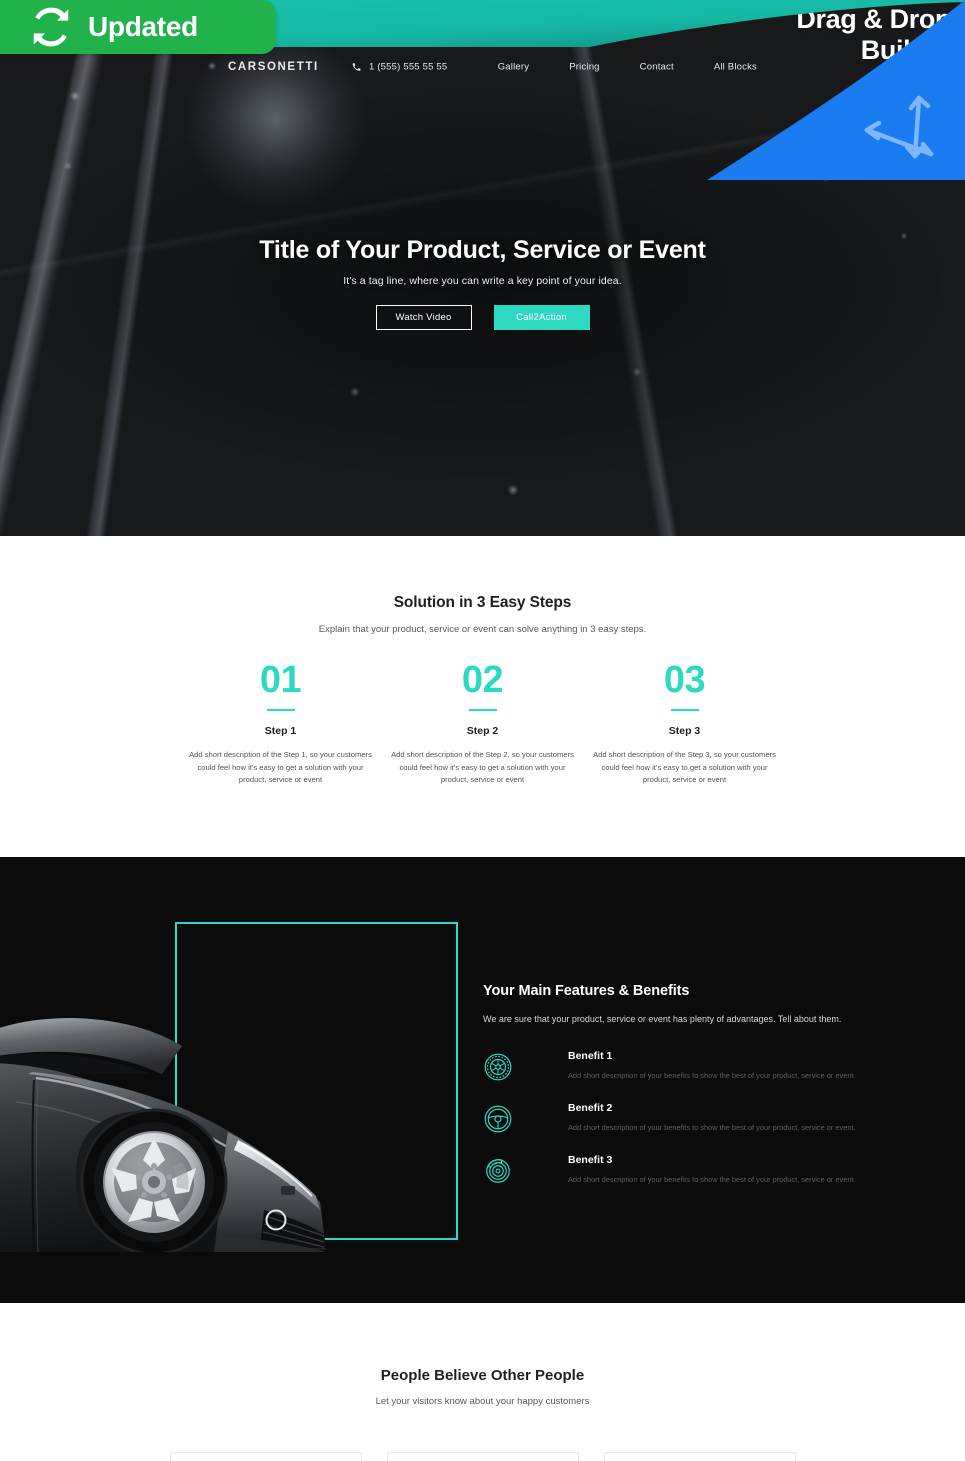  I want to click on step-name: Step 3, so click(684, 731).